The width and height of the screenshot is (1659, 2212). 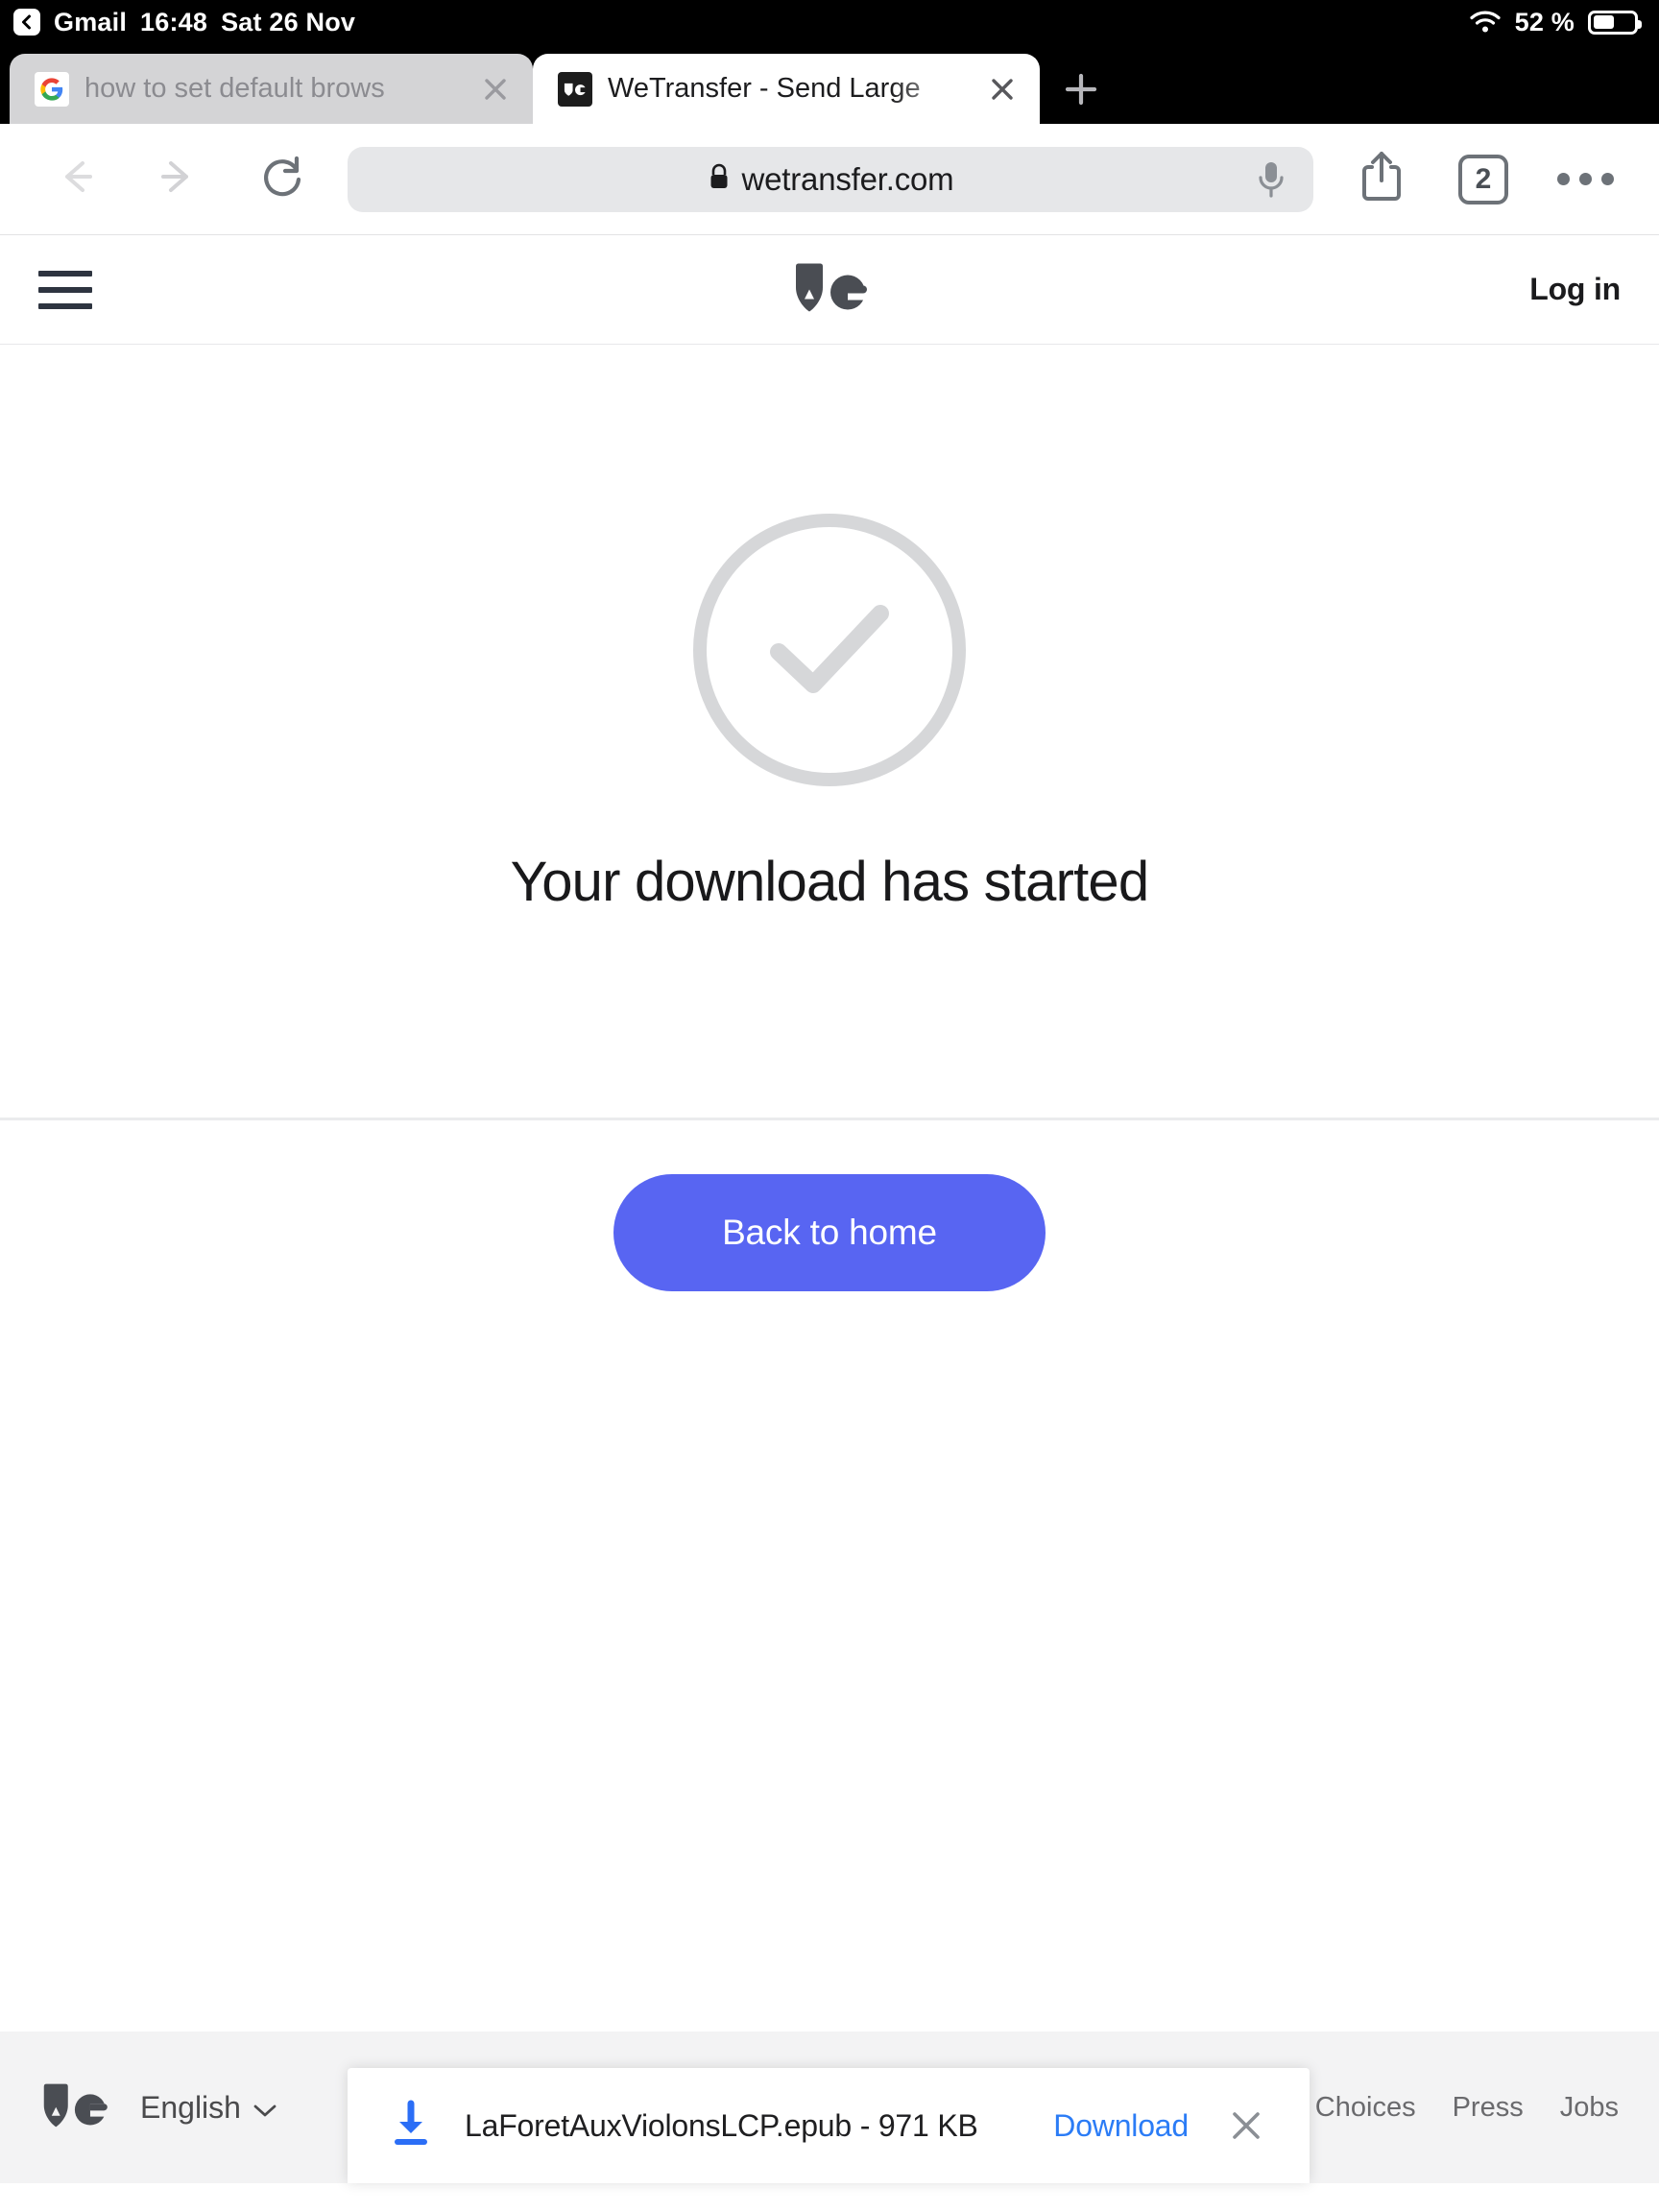 I want to click on battery-percent-label: 52 %, so click(x=1544, y=21).